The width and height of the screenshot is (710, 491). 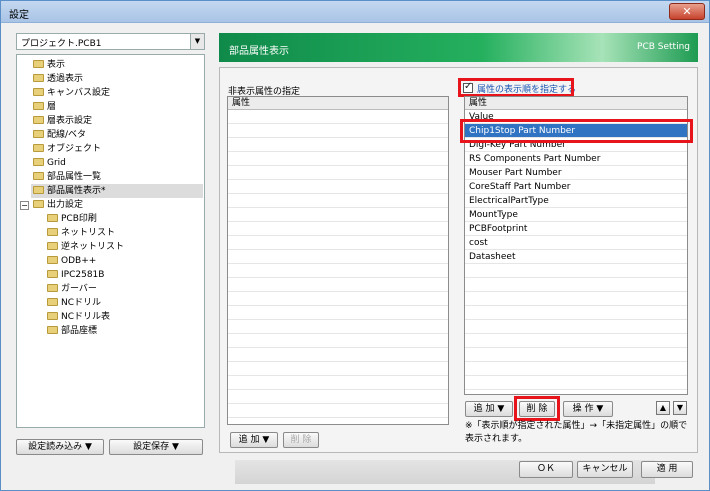 I want to click on list-item: Digi-Key Part Number, so click(x=576, y=145).